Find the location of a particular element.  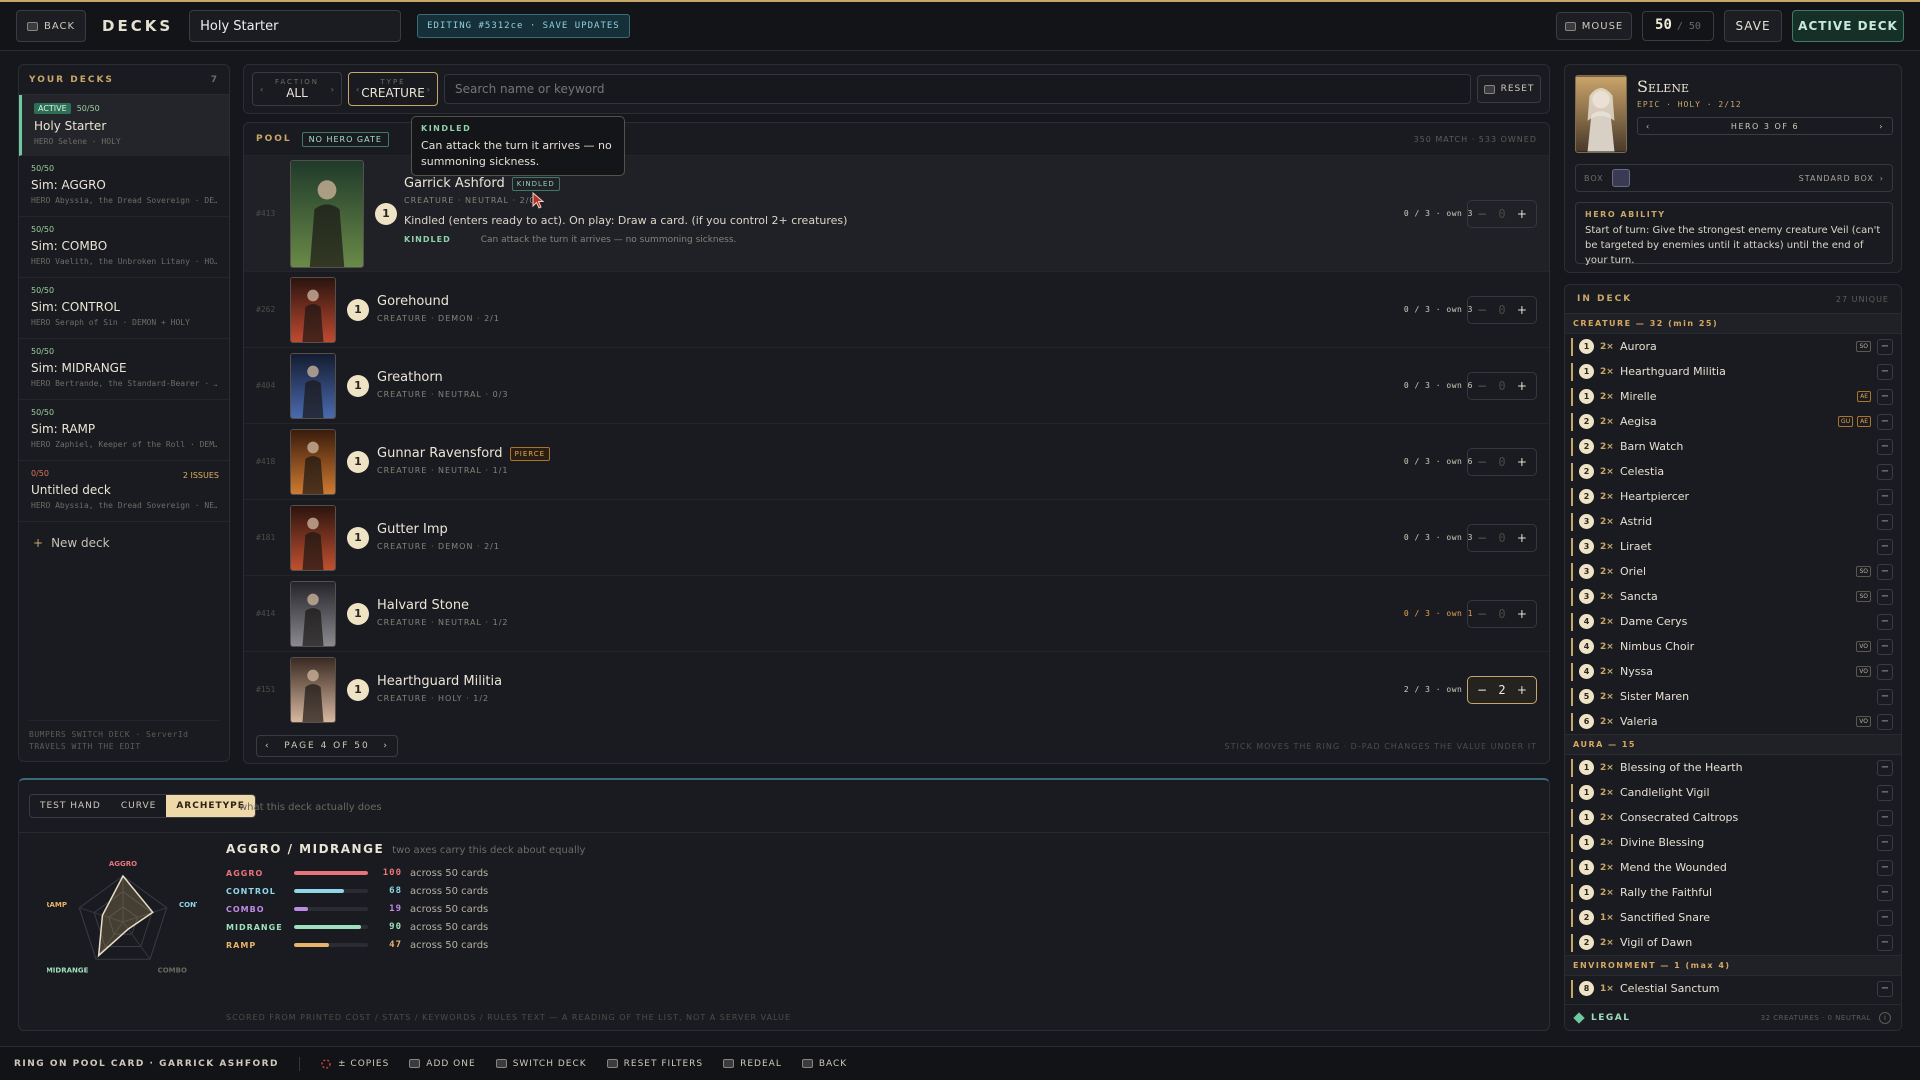

deck-card-row: 1 2× Candlelight Vigil − is located at coordinates (1733, 792).